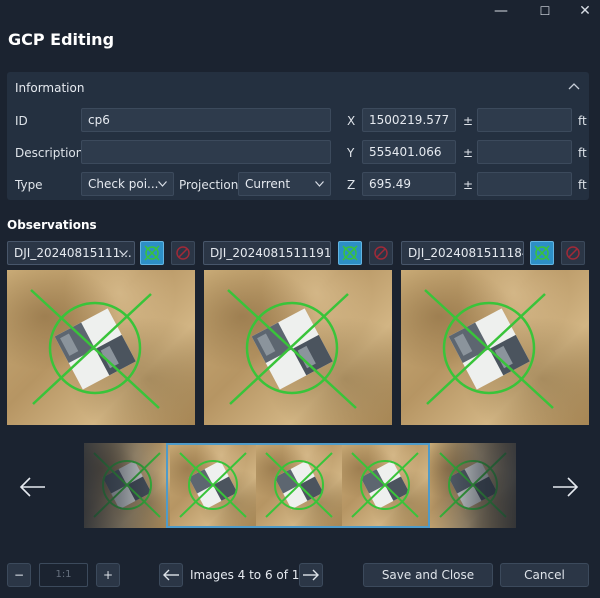 This screenshot has width=600, height=598. Describe the element at coordinates (298, 87) in the screenshot. I see `information-header: Information` at that location.